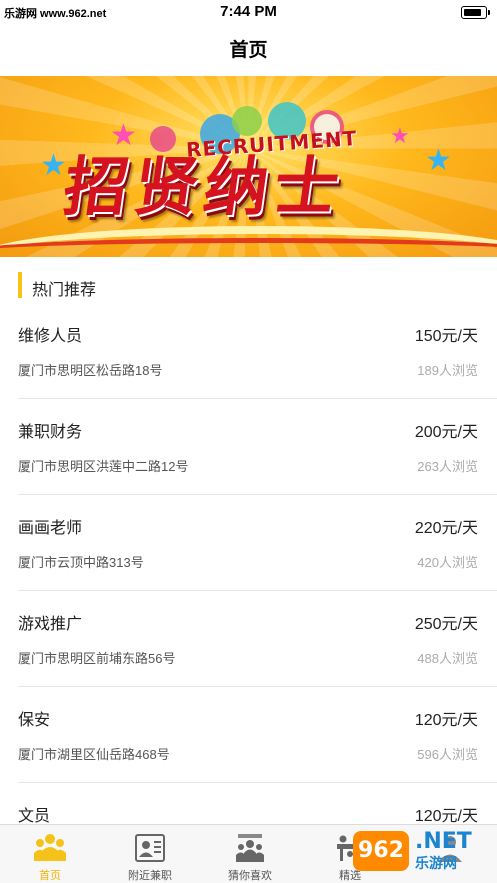  Describe the element at coordinates (446, 336) in the screenshot. I see `job-salary: 150元/天` at that location.